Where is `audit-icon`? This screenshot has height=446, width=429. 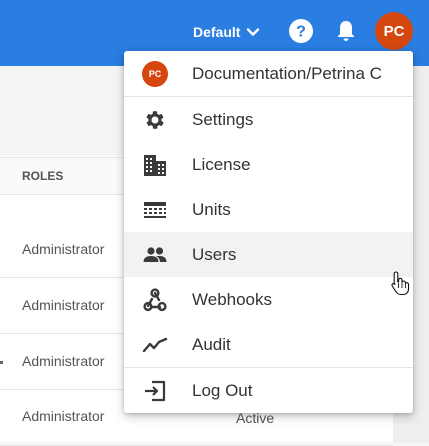
audit-icon is located at coordinates (155, 345).